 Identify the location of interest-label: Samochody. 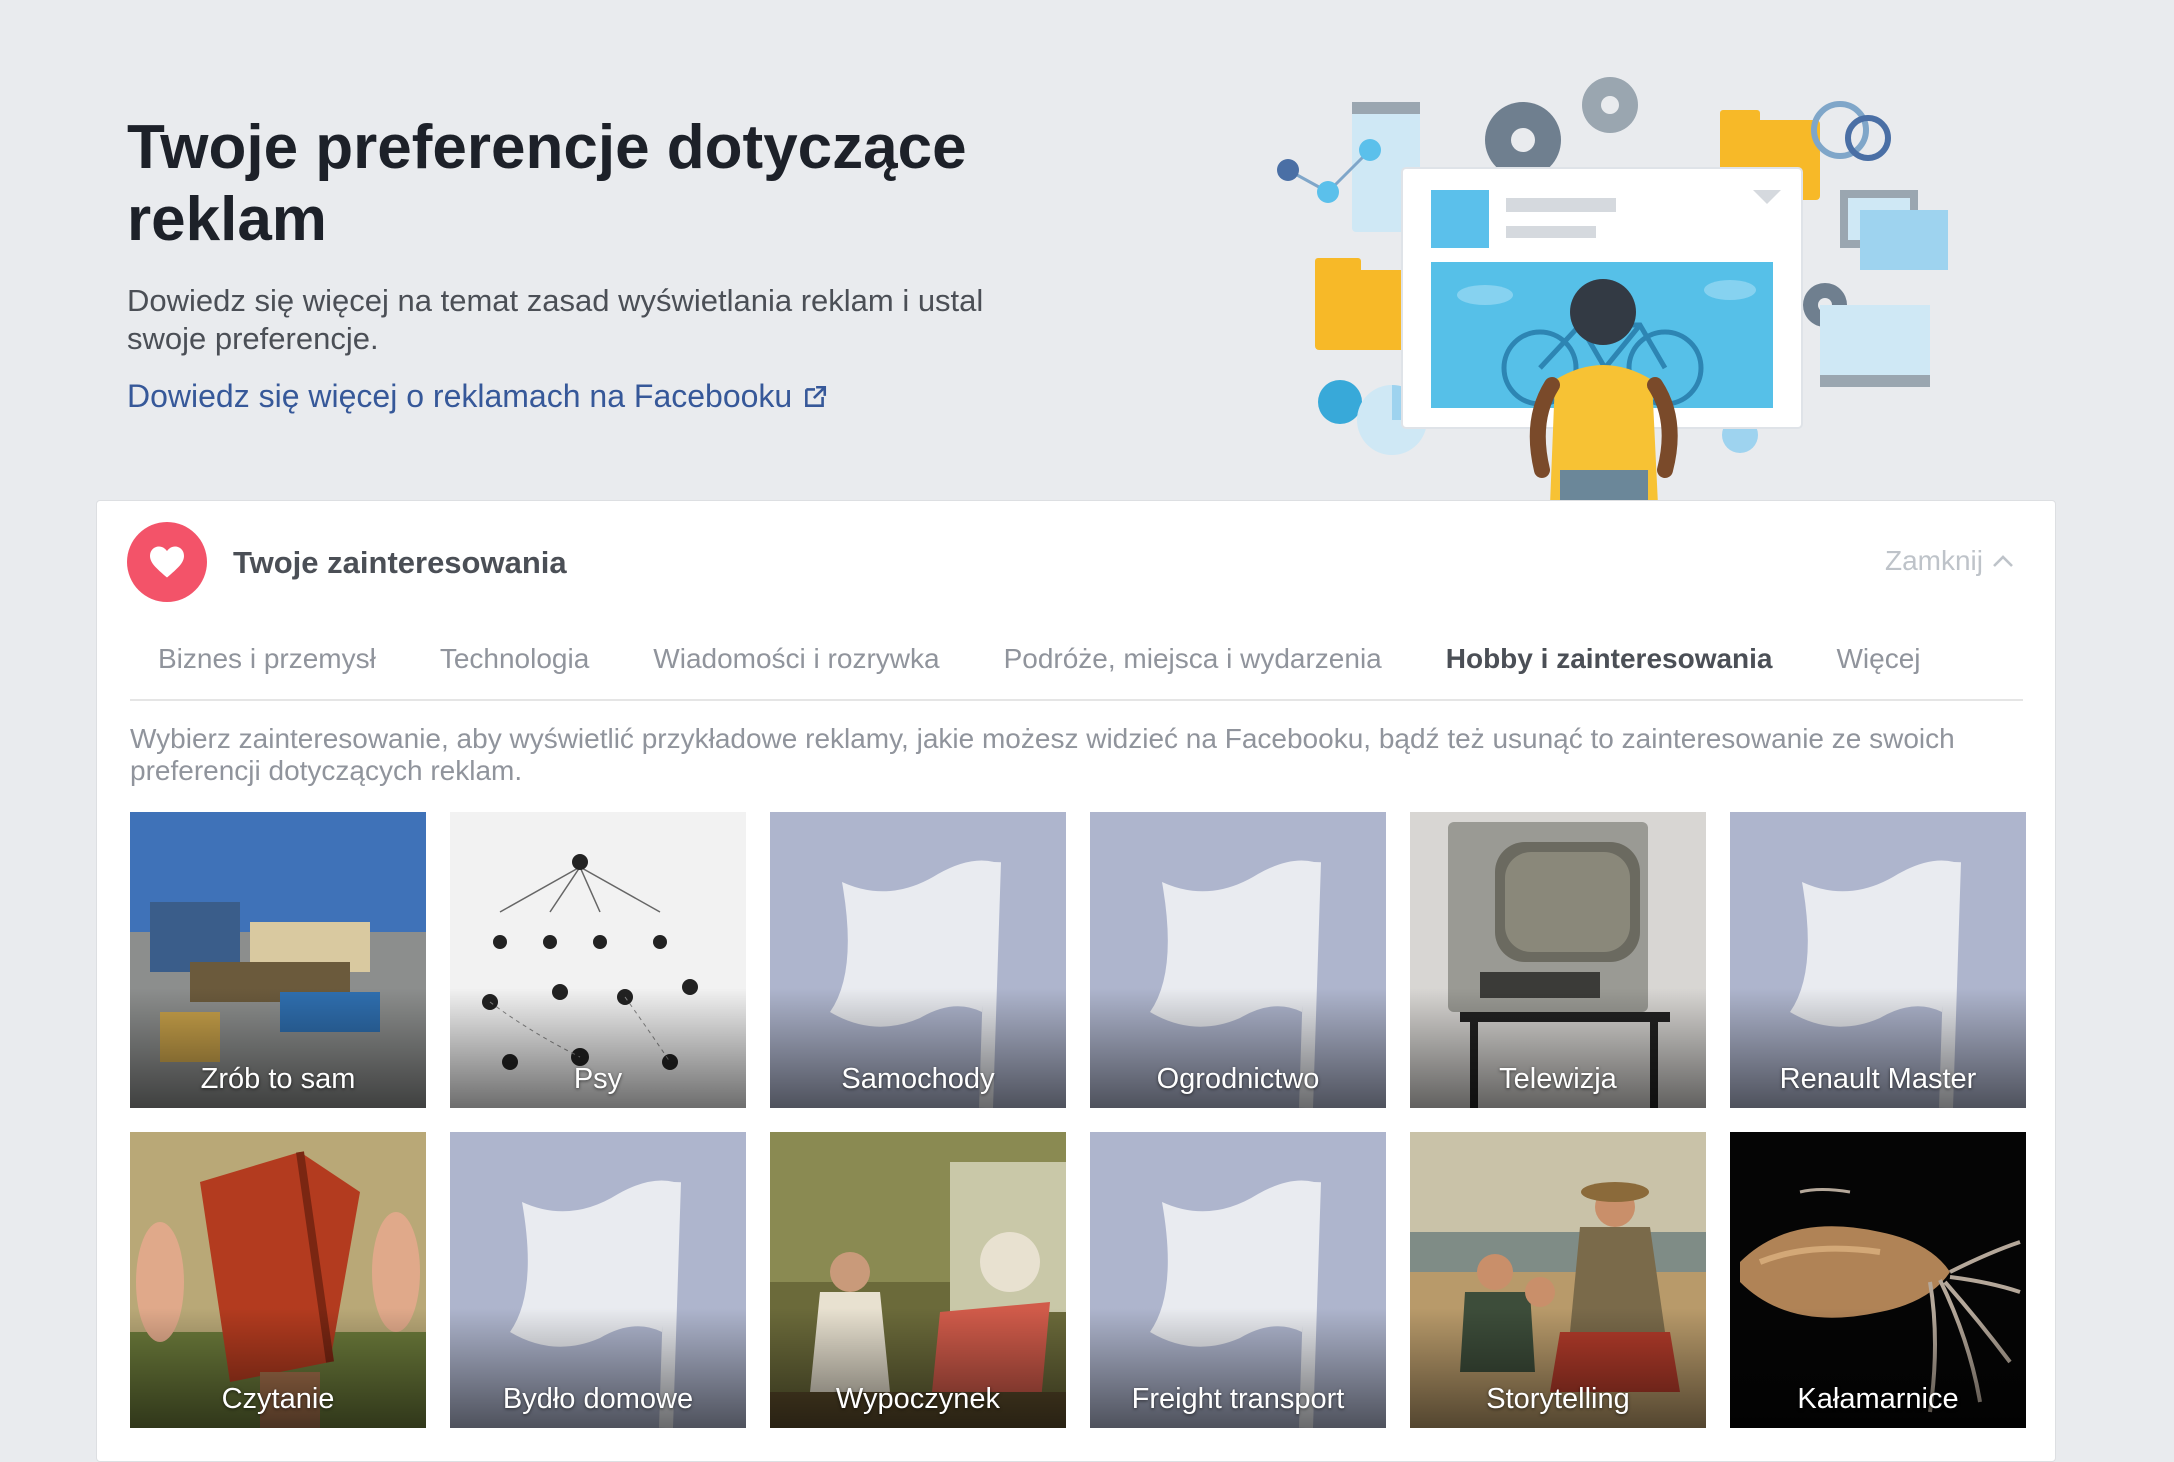
(918, 1079).